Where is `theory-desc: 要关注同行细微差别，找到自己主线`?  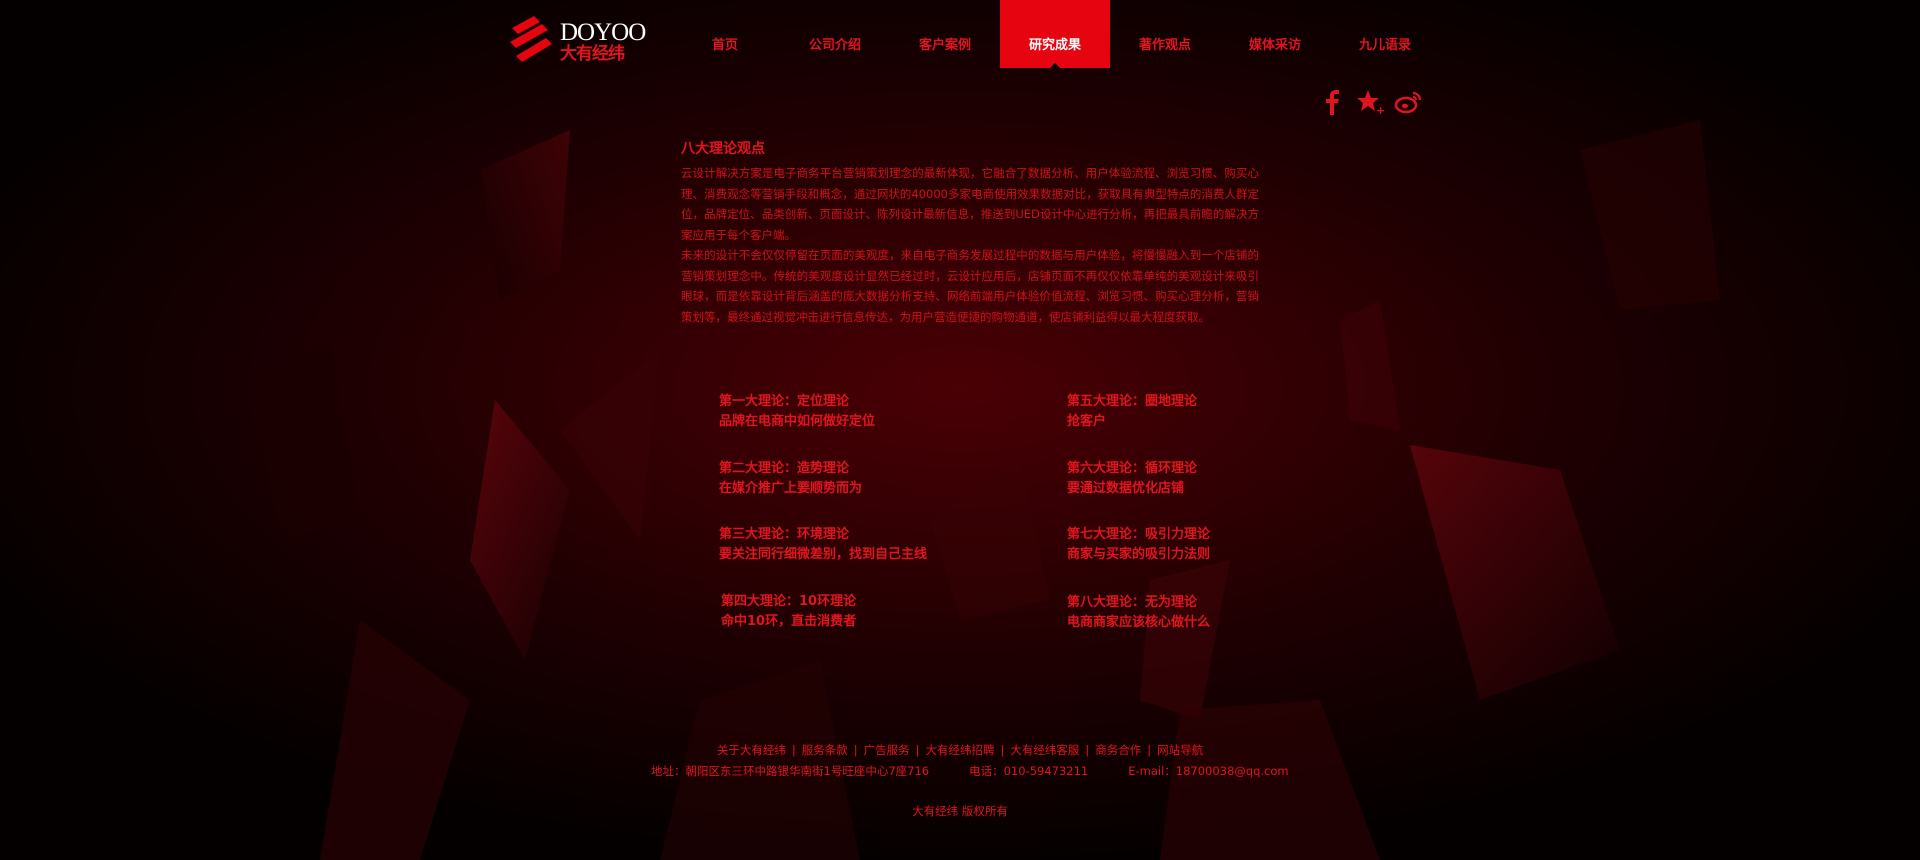 theory-desc: 要关注同行细微差别，找到自己主线 is located at coordinates (823, 554).